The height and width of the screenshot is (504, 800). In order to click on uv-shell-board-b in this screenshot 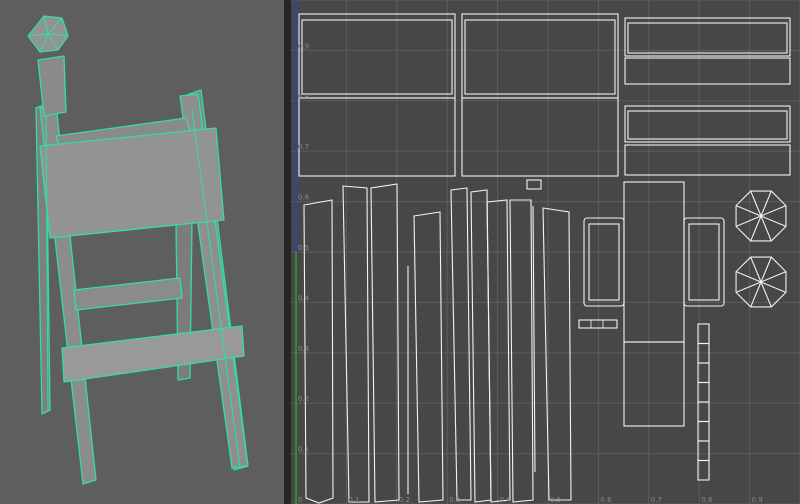, I will do `click(540, 56)`.